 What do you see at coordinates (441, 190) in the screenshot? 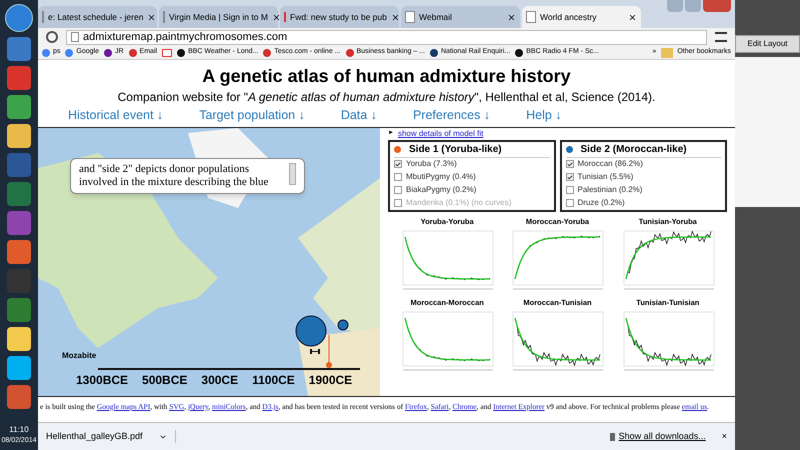
I see `population-label: BiakaPygmy (0.2%)` at bounding box center [441, 190].